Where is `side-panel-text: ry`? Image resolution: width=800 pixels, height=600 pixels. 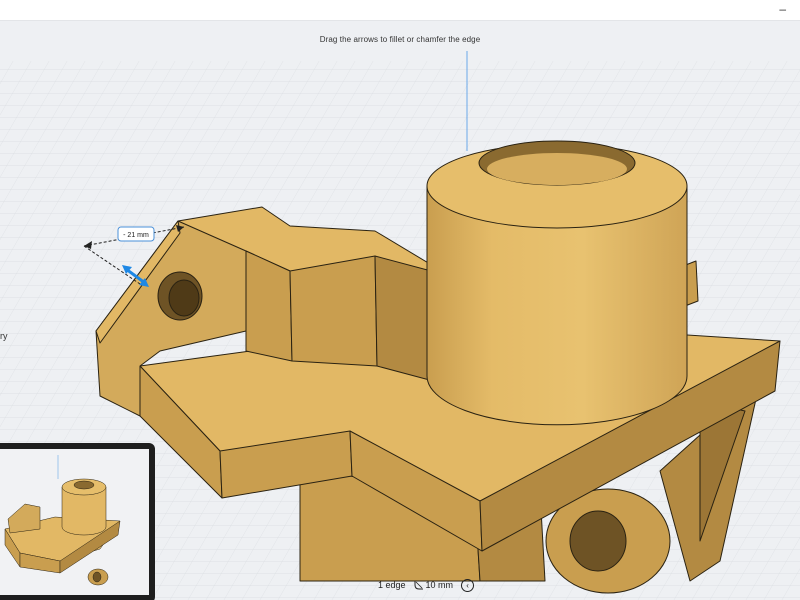 side-panel-text: ry is located at coordinates (4, 336).